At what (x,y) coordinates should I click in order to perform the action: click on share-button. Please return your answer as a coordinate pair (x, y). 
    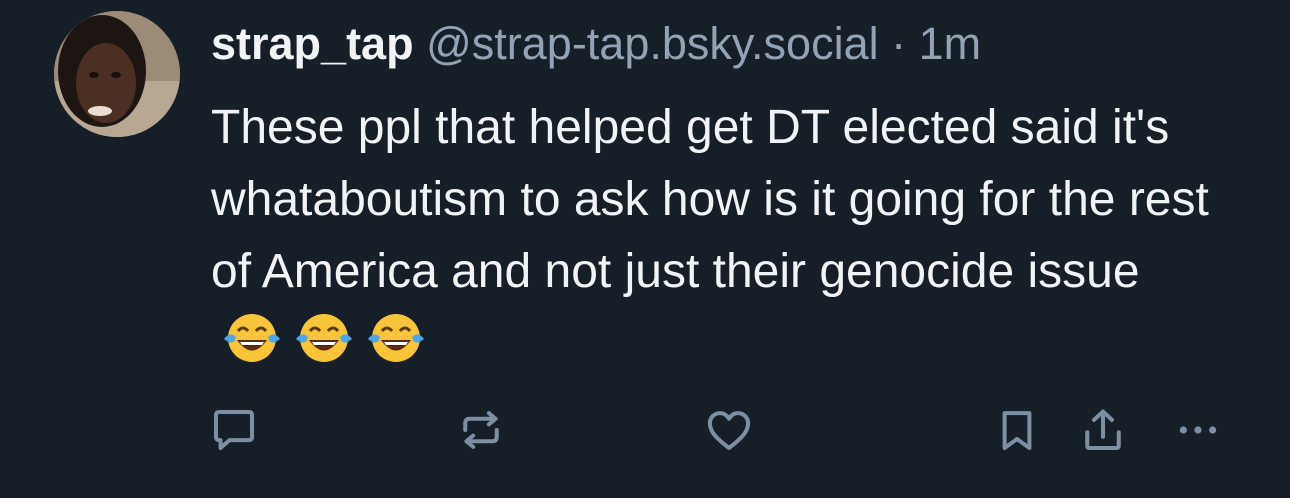
    Looking at the image, I should click on (1103, 430).